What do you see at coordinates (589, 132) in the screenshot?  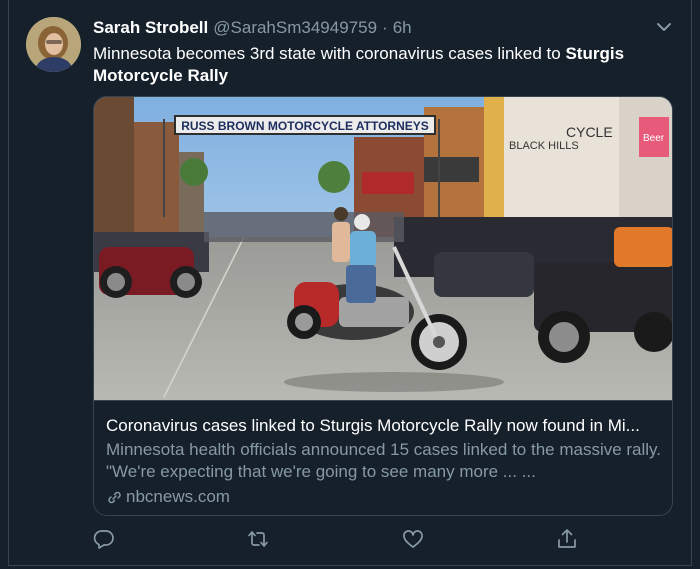 I see `shop-sign-text-2: CYCLE` at bounding box center [589, 132].